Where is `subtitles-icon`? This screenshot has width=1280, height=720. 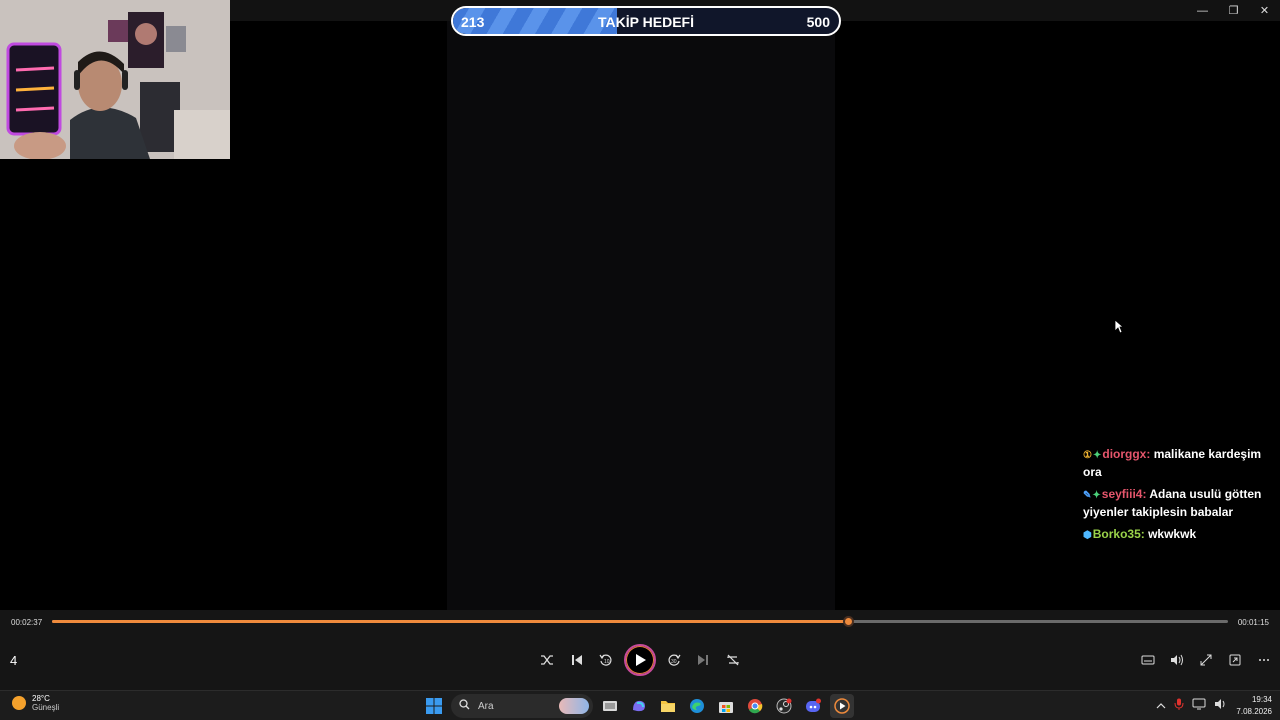
subtitles-icon is located at coordinates (1148, 660).